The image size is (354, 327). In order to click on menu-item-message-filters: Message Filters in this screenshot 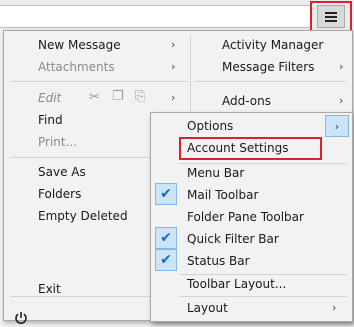, I will do `click(268, 67)`.